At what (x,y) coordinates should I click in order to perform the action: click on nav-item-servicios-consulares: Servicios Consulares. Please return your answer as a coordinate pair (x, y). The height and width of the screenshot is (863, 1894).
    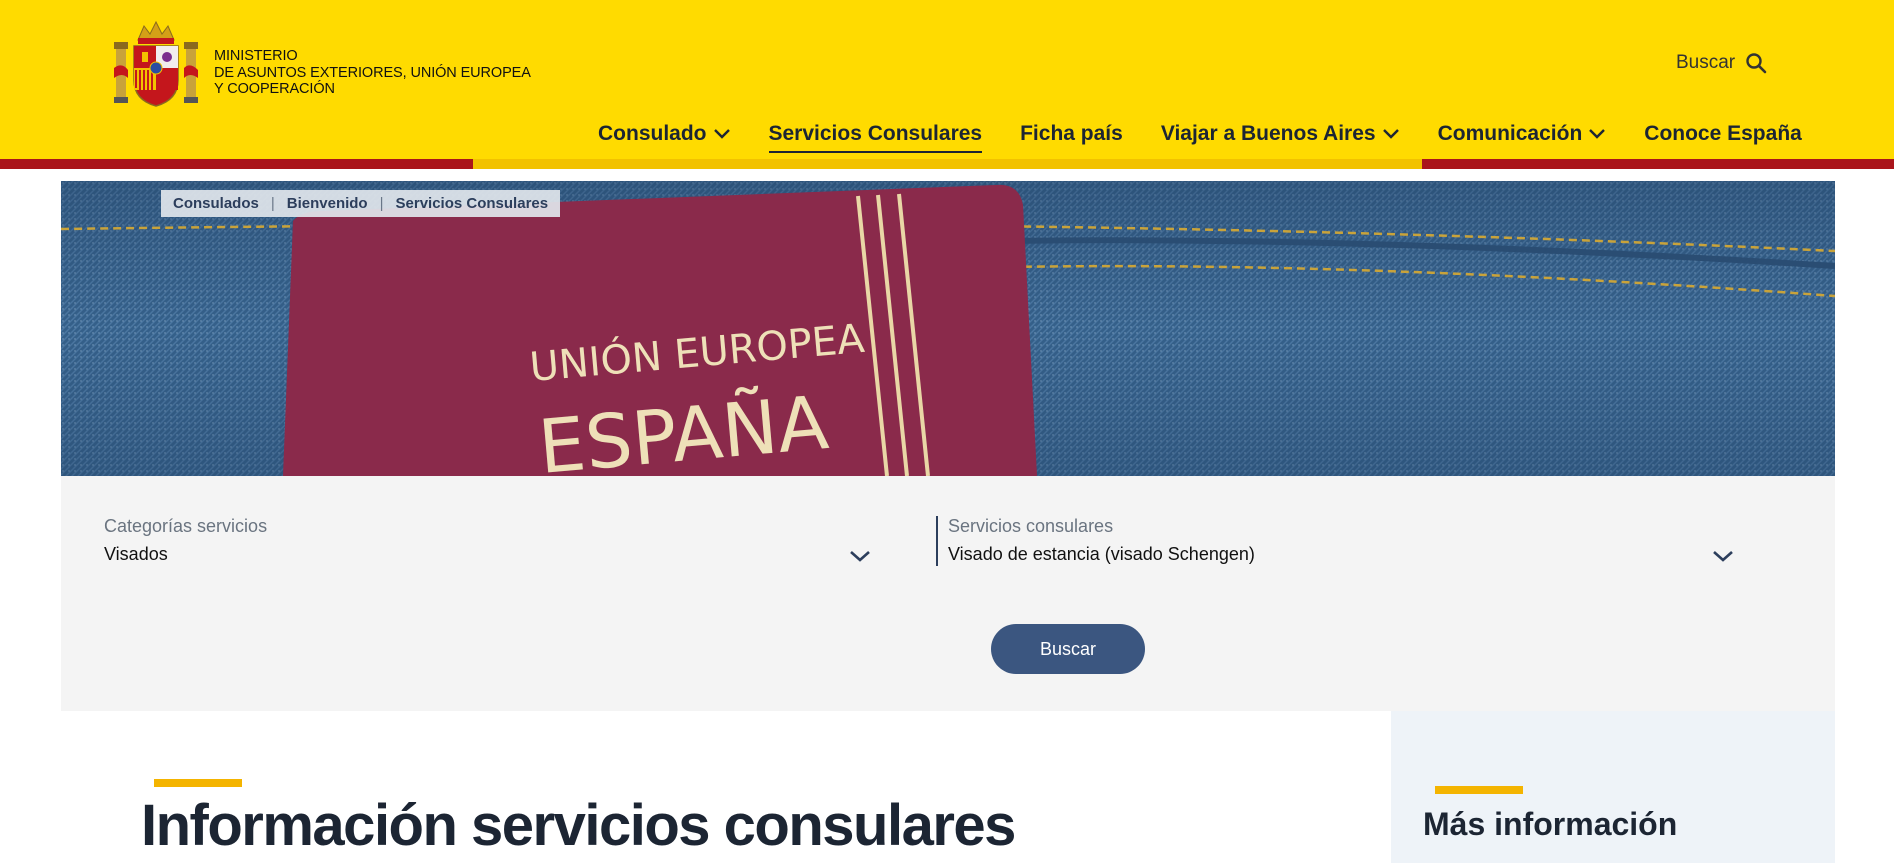
    Looking at the image, I should click on (875, 135).